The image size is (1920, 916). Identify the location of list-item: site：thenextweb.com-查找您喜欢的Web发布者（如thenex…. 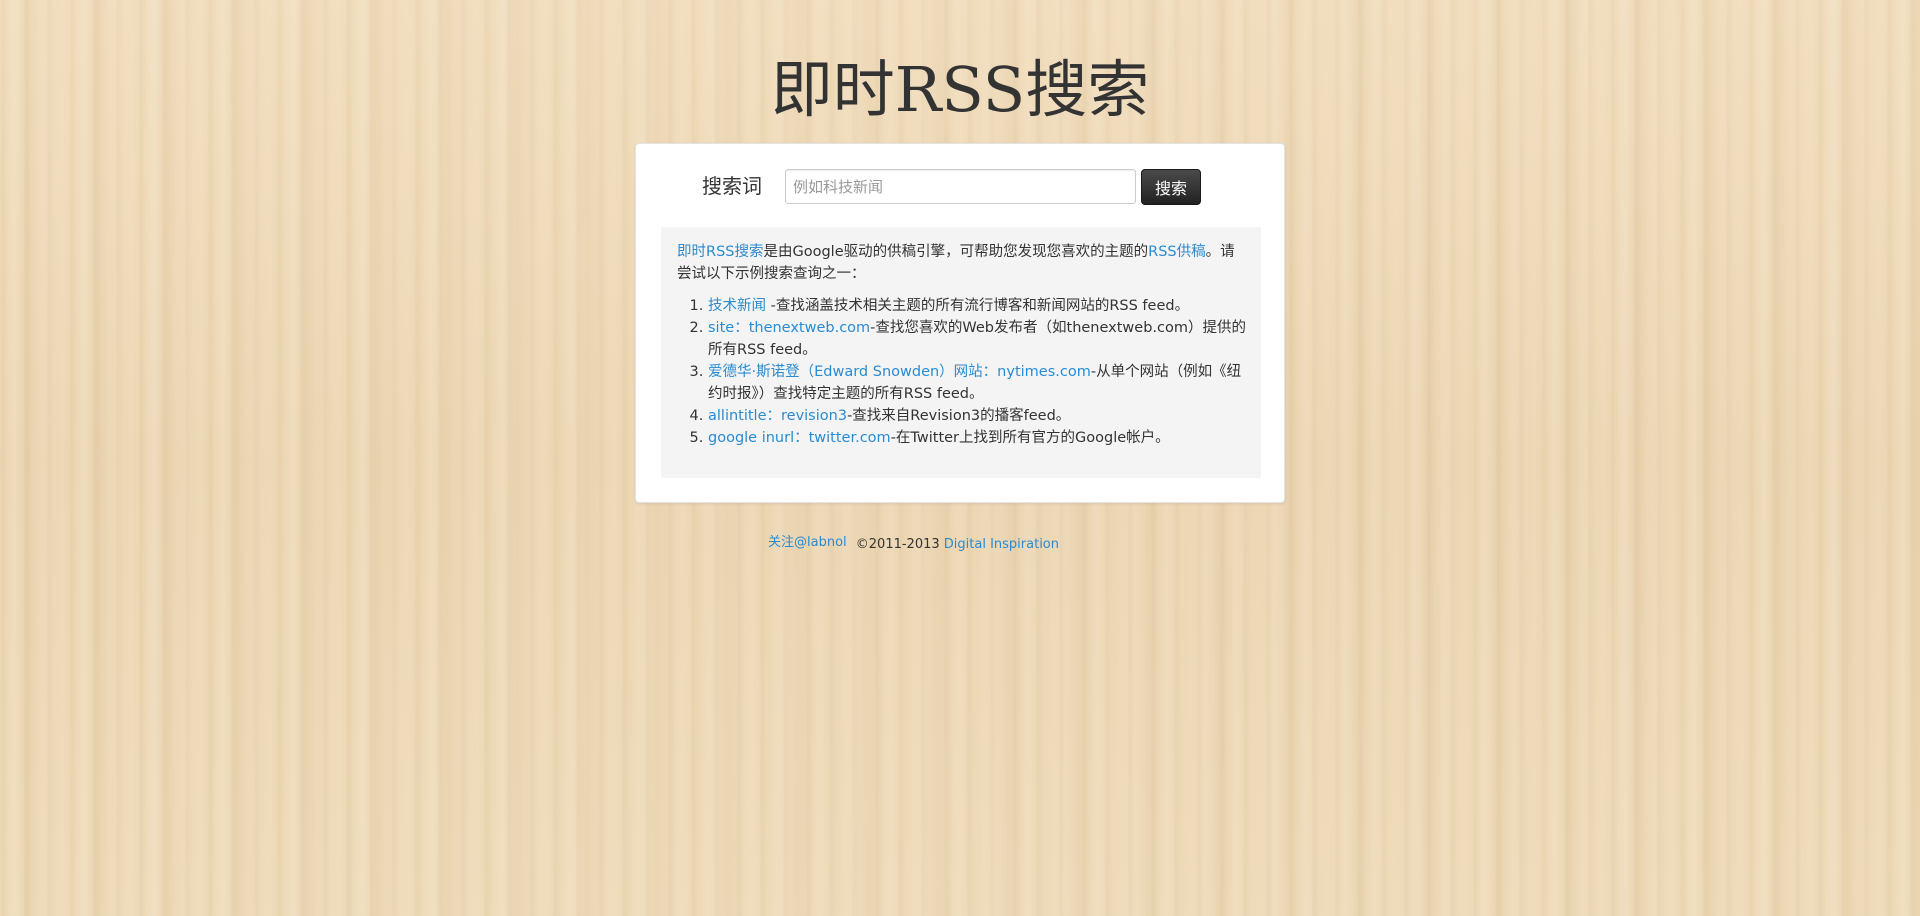
(977, 339).